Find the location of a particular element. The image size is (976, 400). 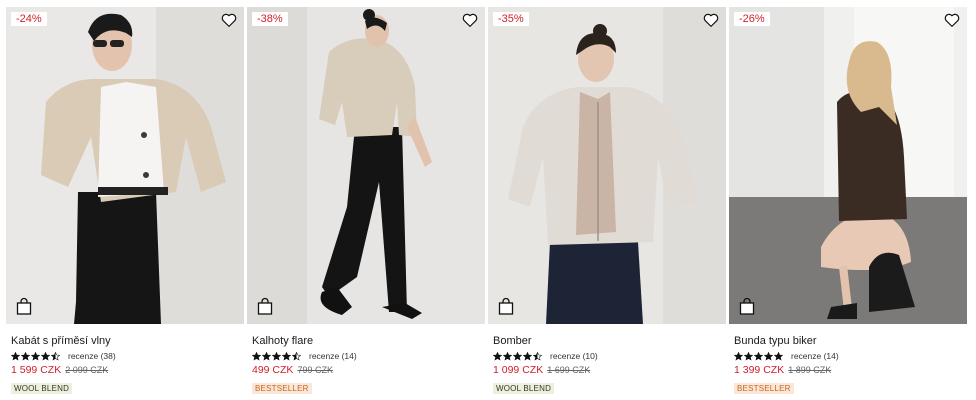

product-rating: recenze (38) is located at coordinates (126, 356).